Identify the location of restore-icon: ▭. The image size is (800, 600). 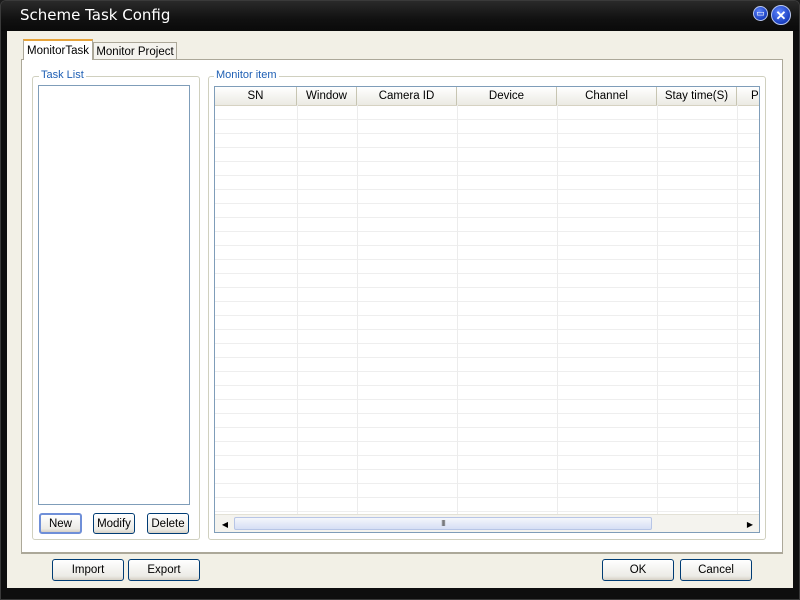
(760, 13).